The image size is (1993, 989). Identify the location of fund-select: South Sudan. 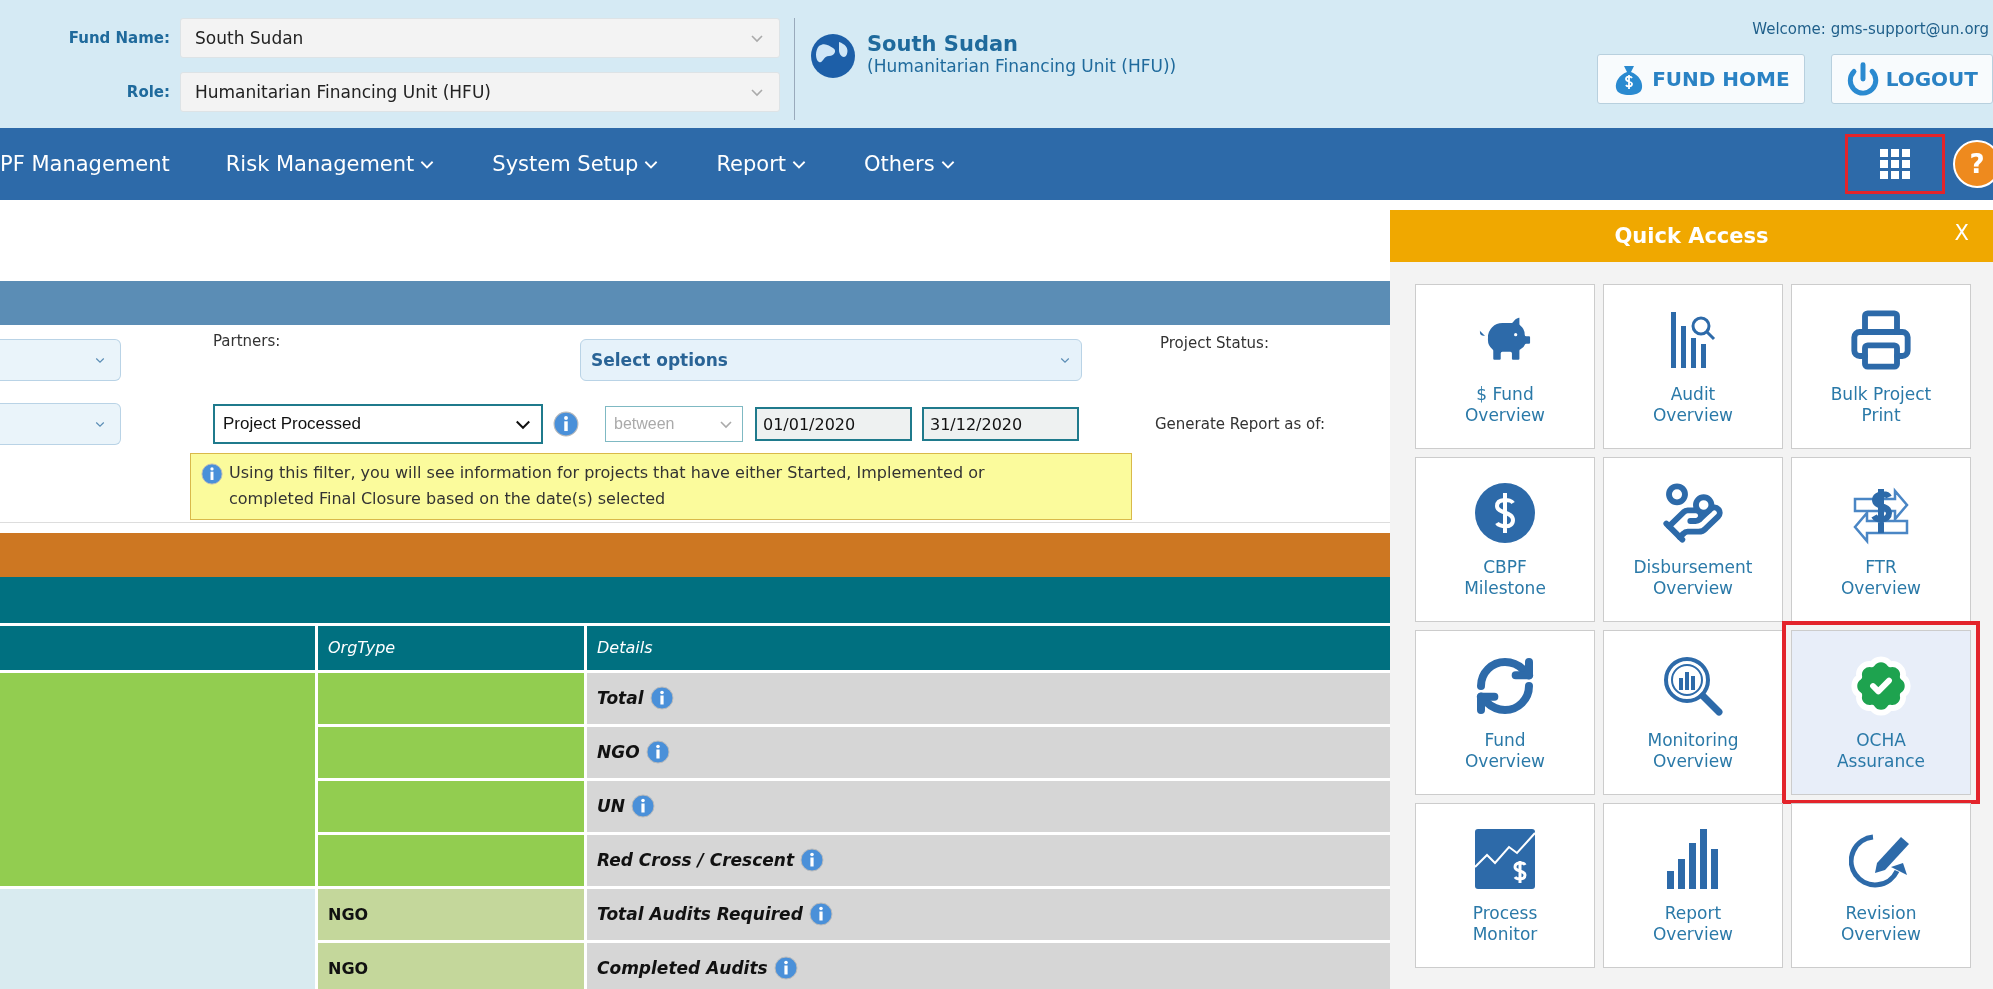
(480, 38).